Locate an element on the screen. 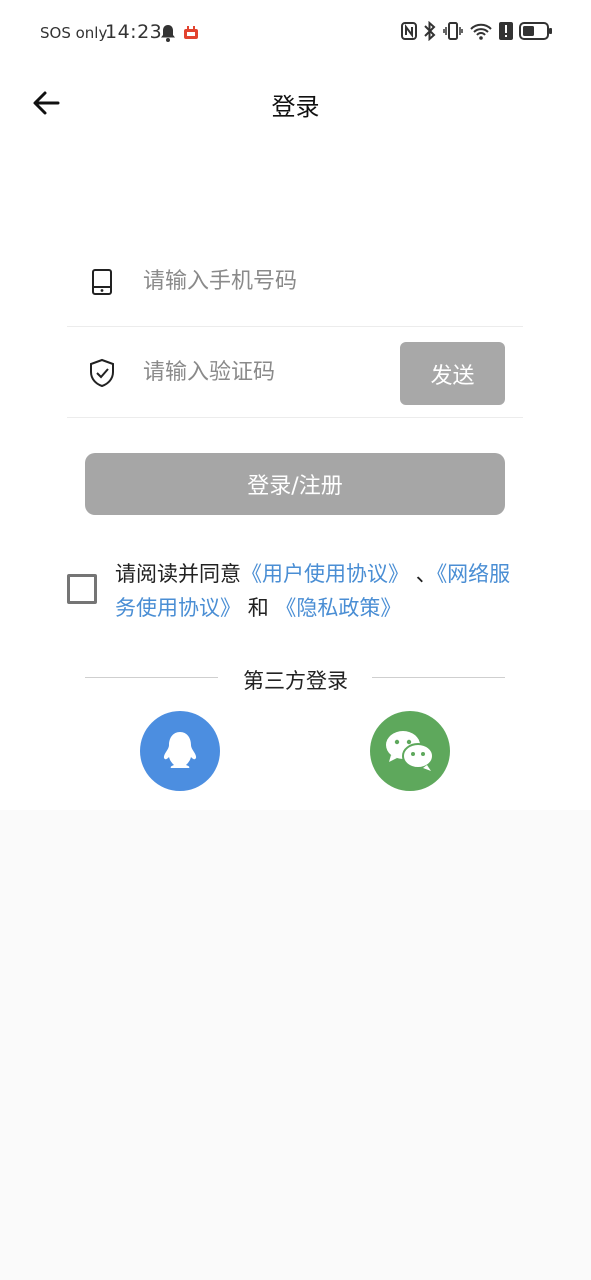  clock-text: 14:23 is located at coordinates (134, 32).